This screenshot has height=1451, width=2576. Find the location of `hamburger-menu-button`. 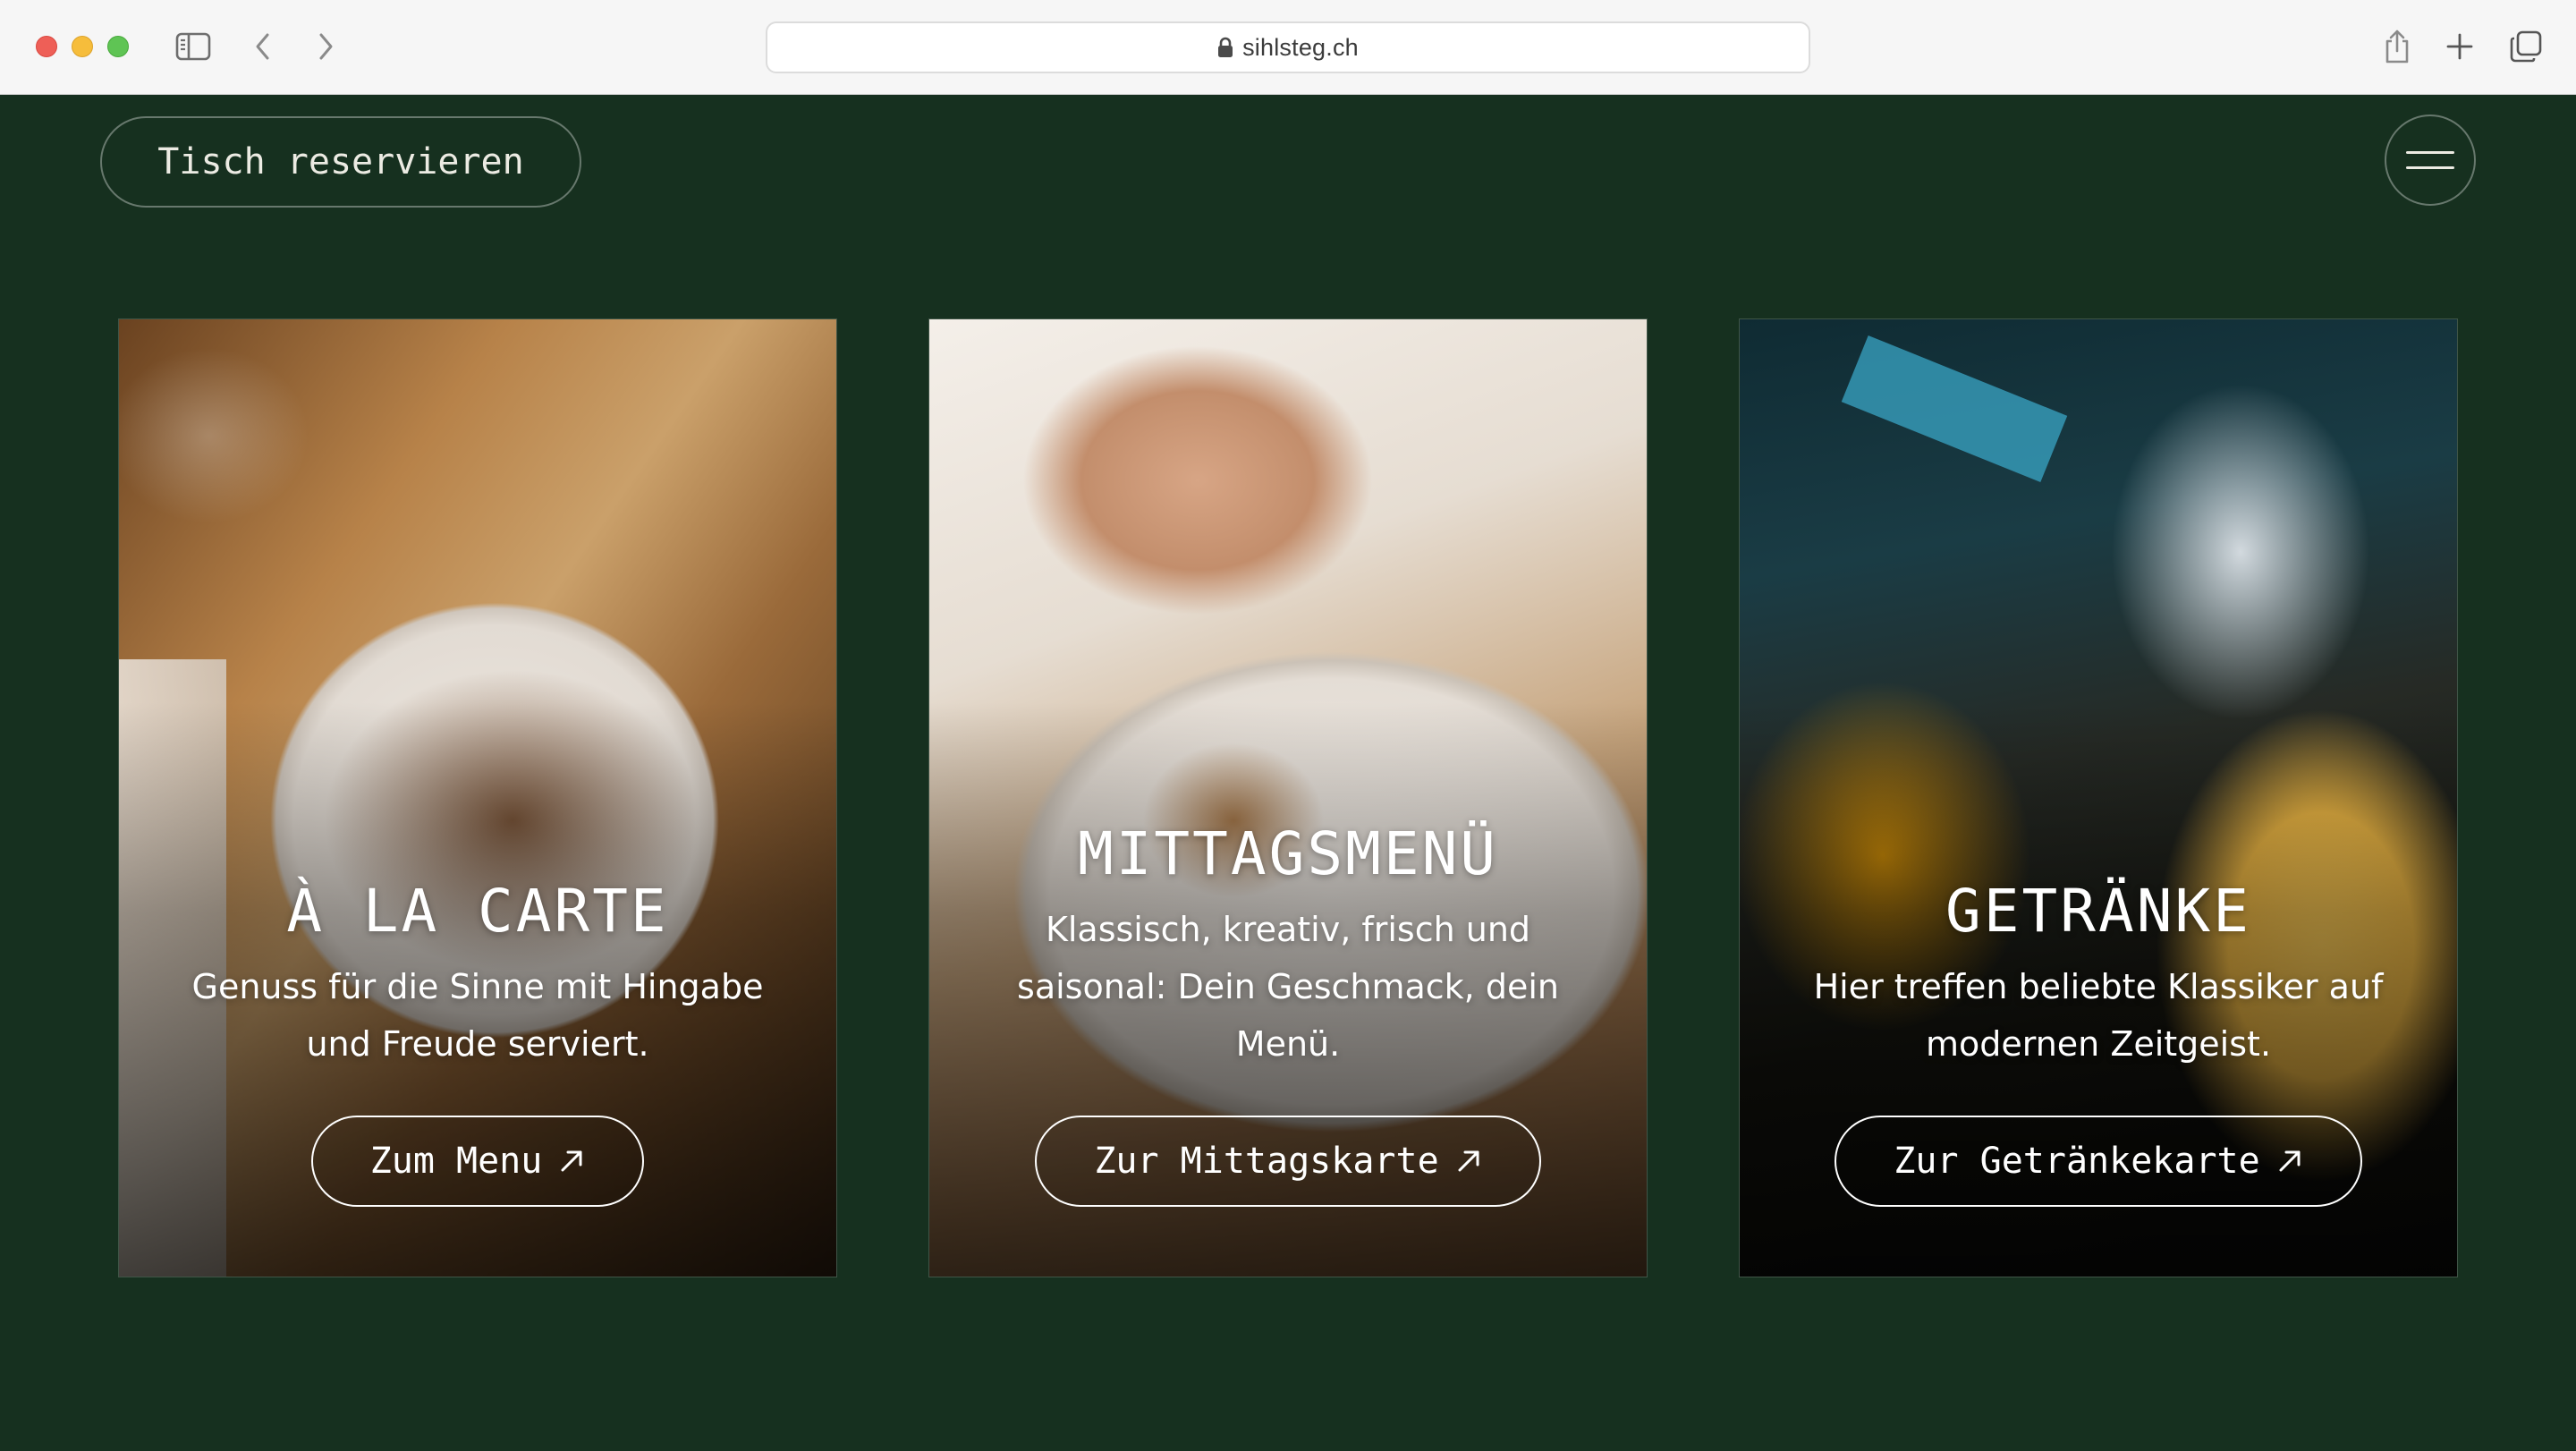

hamburger-menu-button is located at coordinates (2430, 160).